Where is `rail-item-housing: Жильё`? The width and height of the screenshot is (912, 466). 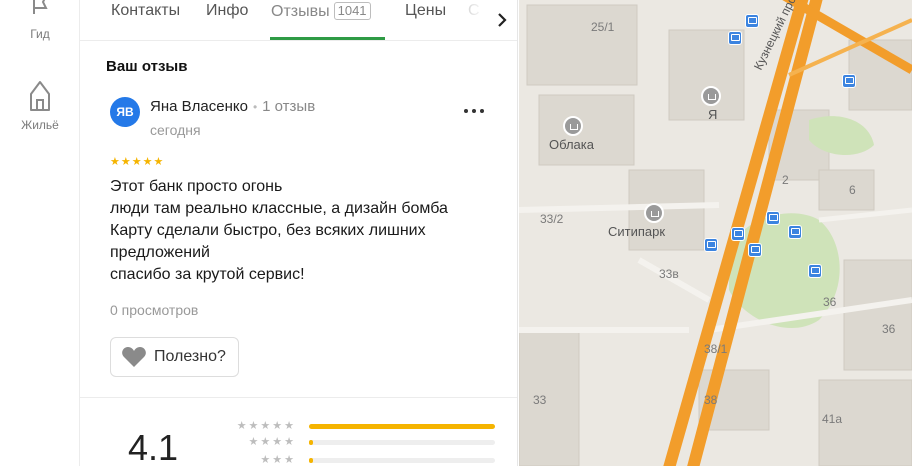 rail-item-housing: Жильё is located at coordinates (40, 105).